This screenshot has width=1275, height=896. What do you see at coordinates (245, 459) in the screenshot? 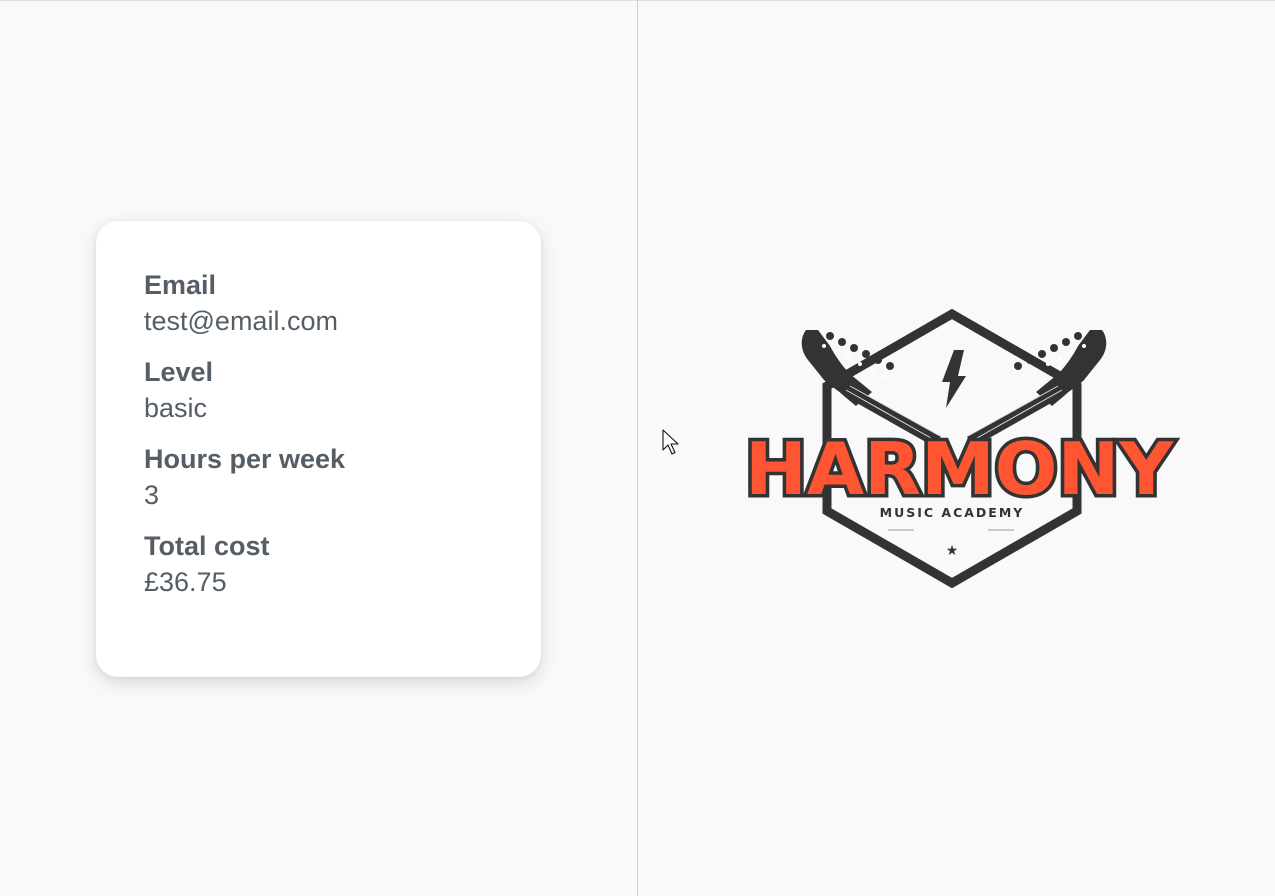
I see `hours-label: Hours per week` at bounding box center [245, 459].